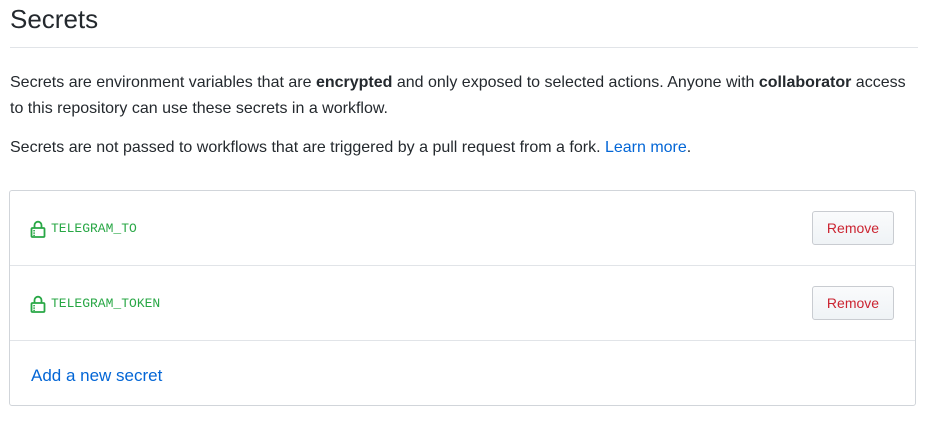 The width and height of the screenshot is (944, 423). Describe the element at coordinates (96, 376) in the screenshot. I see `add-secret-link: Add a new secret` at that location.